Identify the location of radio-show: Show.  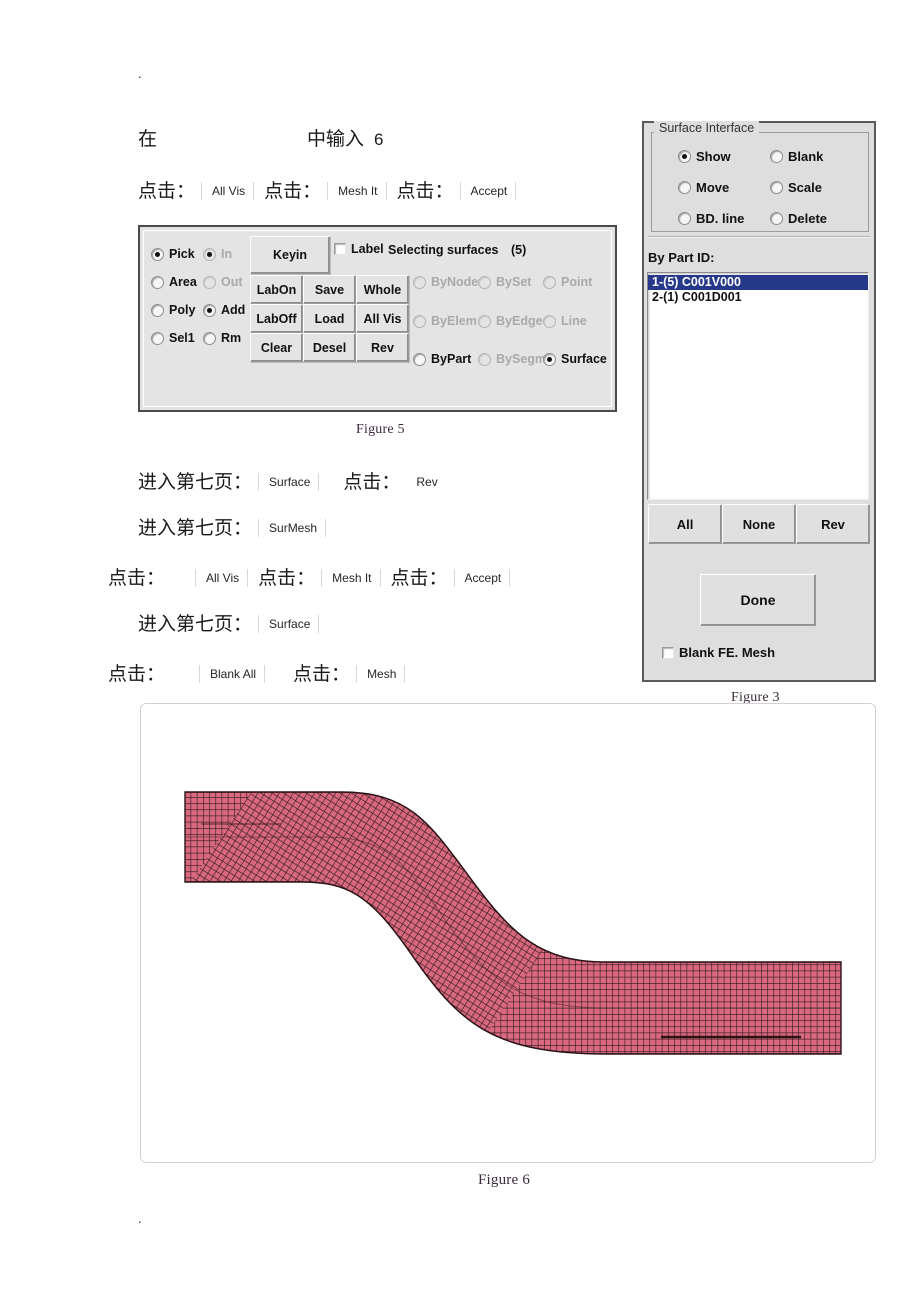
(704, 156).